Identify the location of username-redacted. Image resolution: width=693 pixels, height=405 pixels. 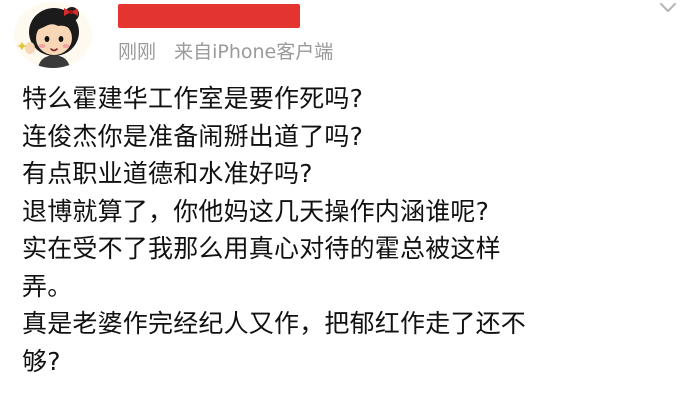
(209, 16).